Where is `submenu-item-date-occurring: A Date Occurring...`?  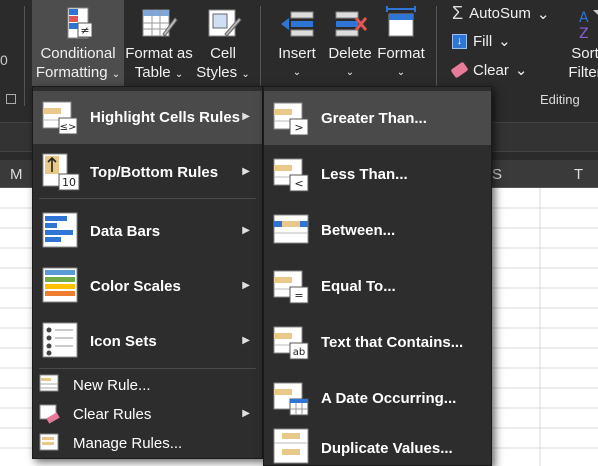 submenu-item-date-occurring: A Date Occurring... is located at coordinates (377, 398).